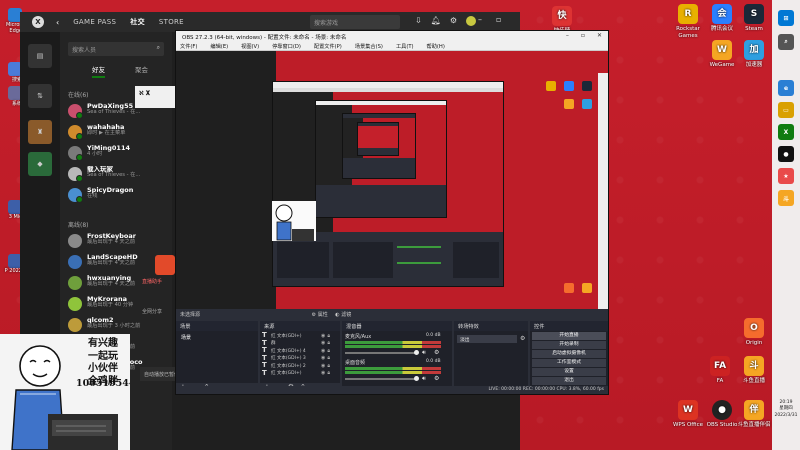  I want to click on friend-status: 即时 ▶ 在主菜单, so click(106, 133).